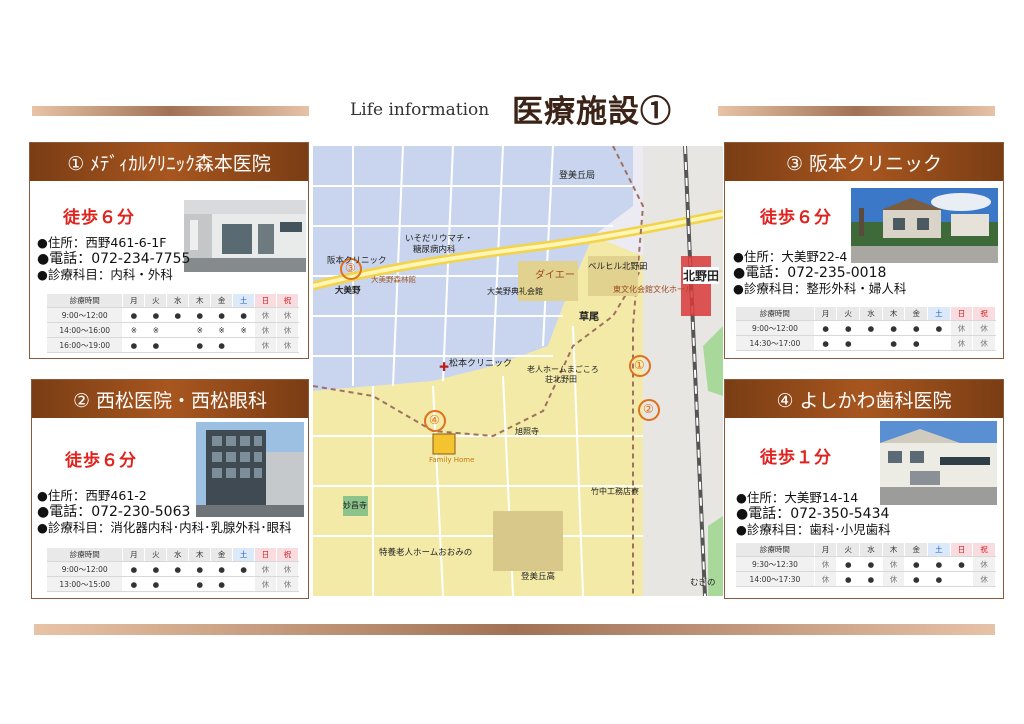 The height and width of the screenshot is (724, 1024). What do you see at coordinates (813, 529) in the screenshot?
I see `clinic-departments: ●診療科目：歯科･小児歯科` at bounding box center [813, 529].